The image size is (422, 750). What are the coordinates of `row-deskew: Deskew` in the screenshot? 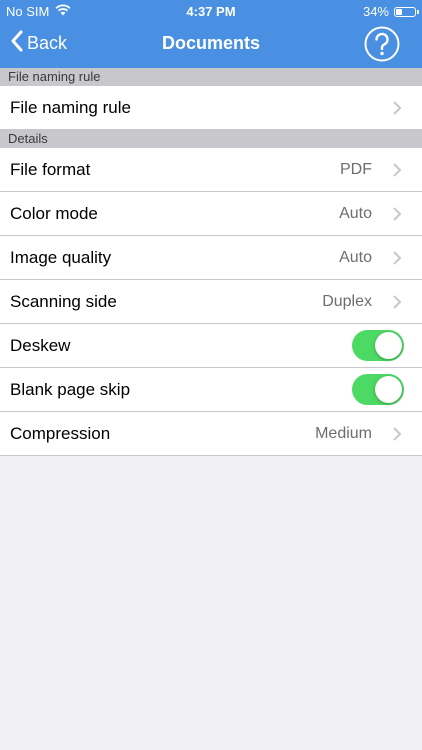 It's located at (211, 346).